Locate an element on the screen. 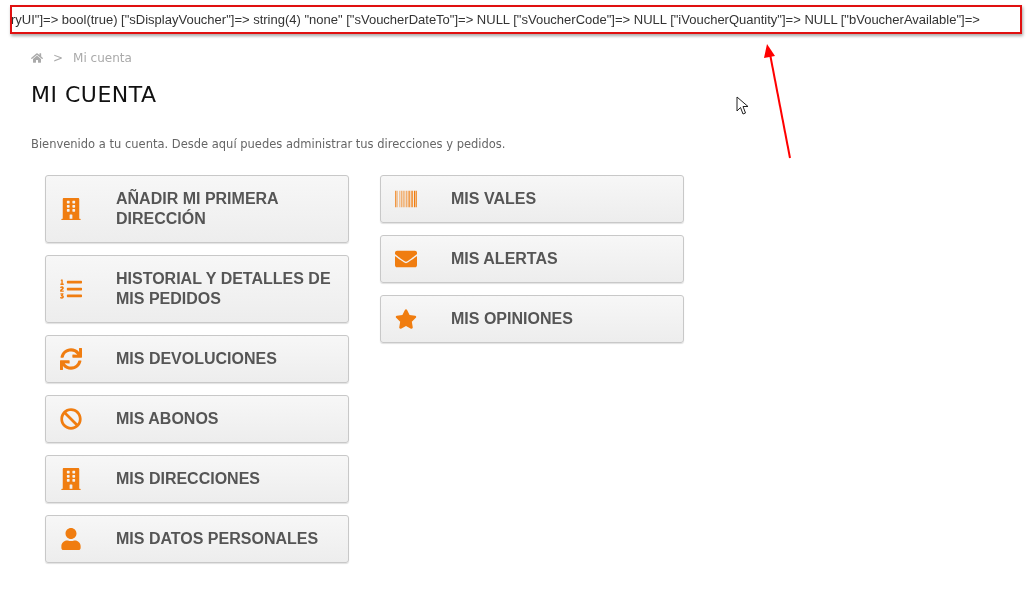  account-link-button: MIS ALERTAS is located at coordinates (532, 259).